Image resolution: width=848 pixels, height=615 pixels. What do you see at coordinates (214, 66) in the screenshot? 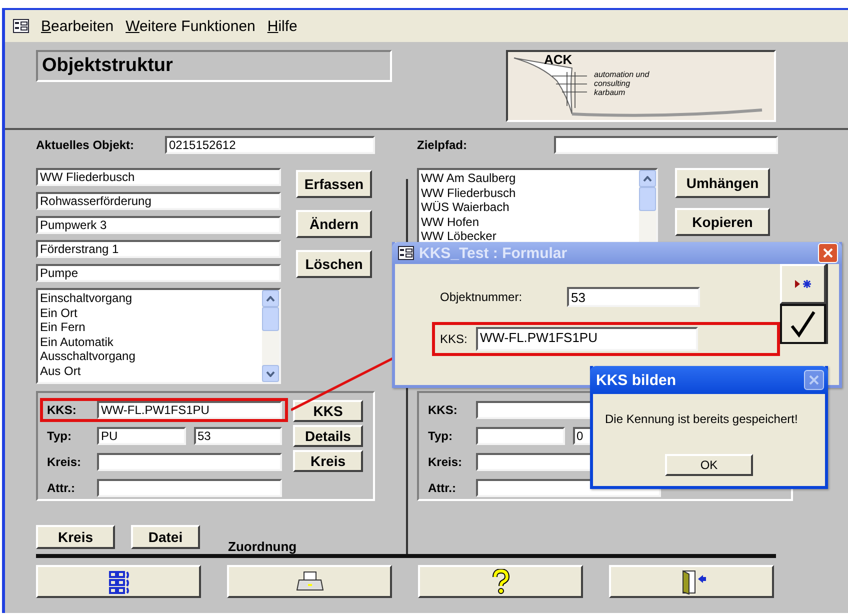
I see `form-title: Objektstruktur` at bounding box center [214, 66].